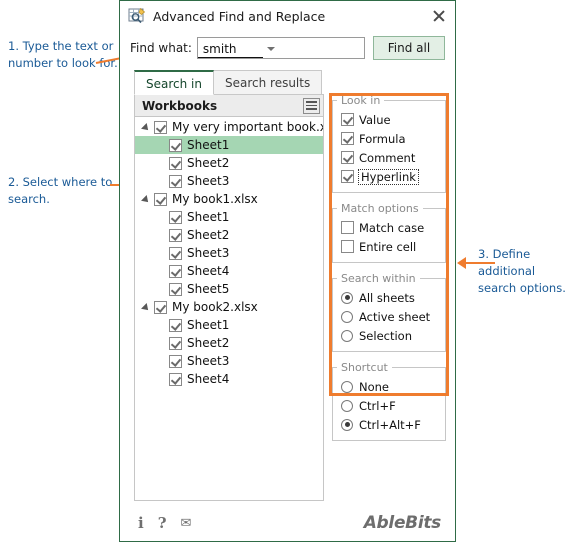  Describe the element at coordinates (141, 523) in the screenshot. I see `info-icon: i` at that location.